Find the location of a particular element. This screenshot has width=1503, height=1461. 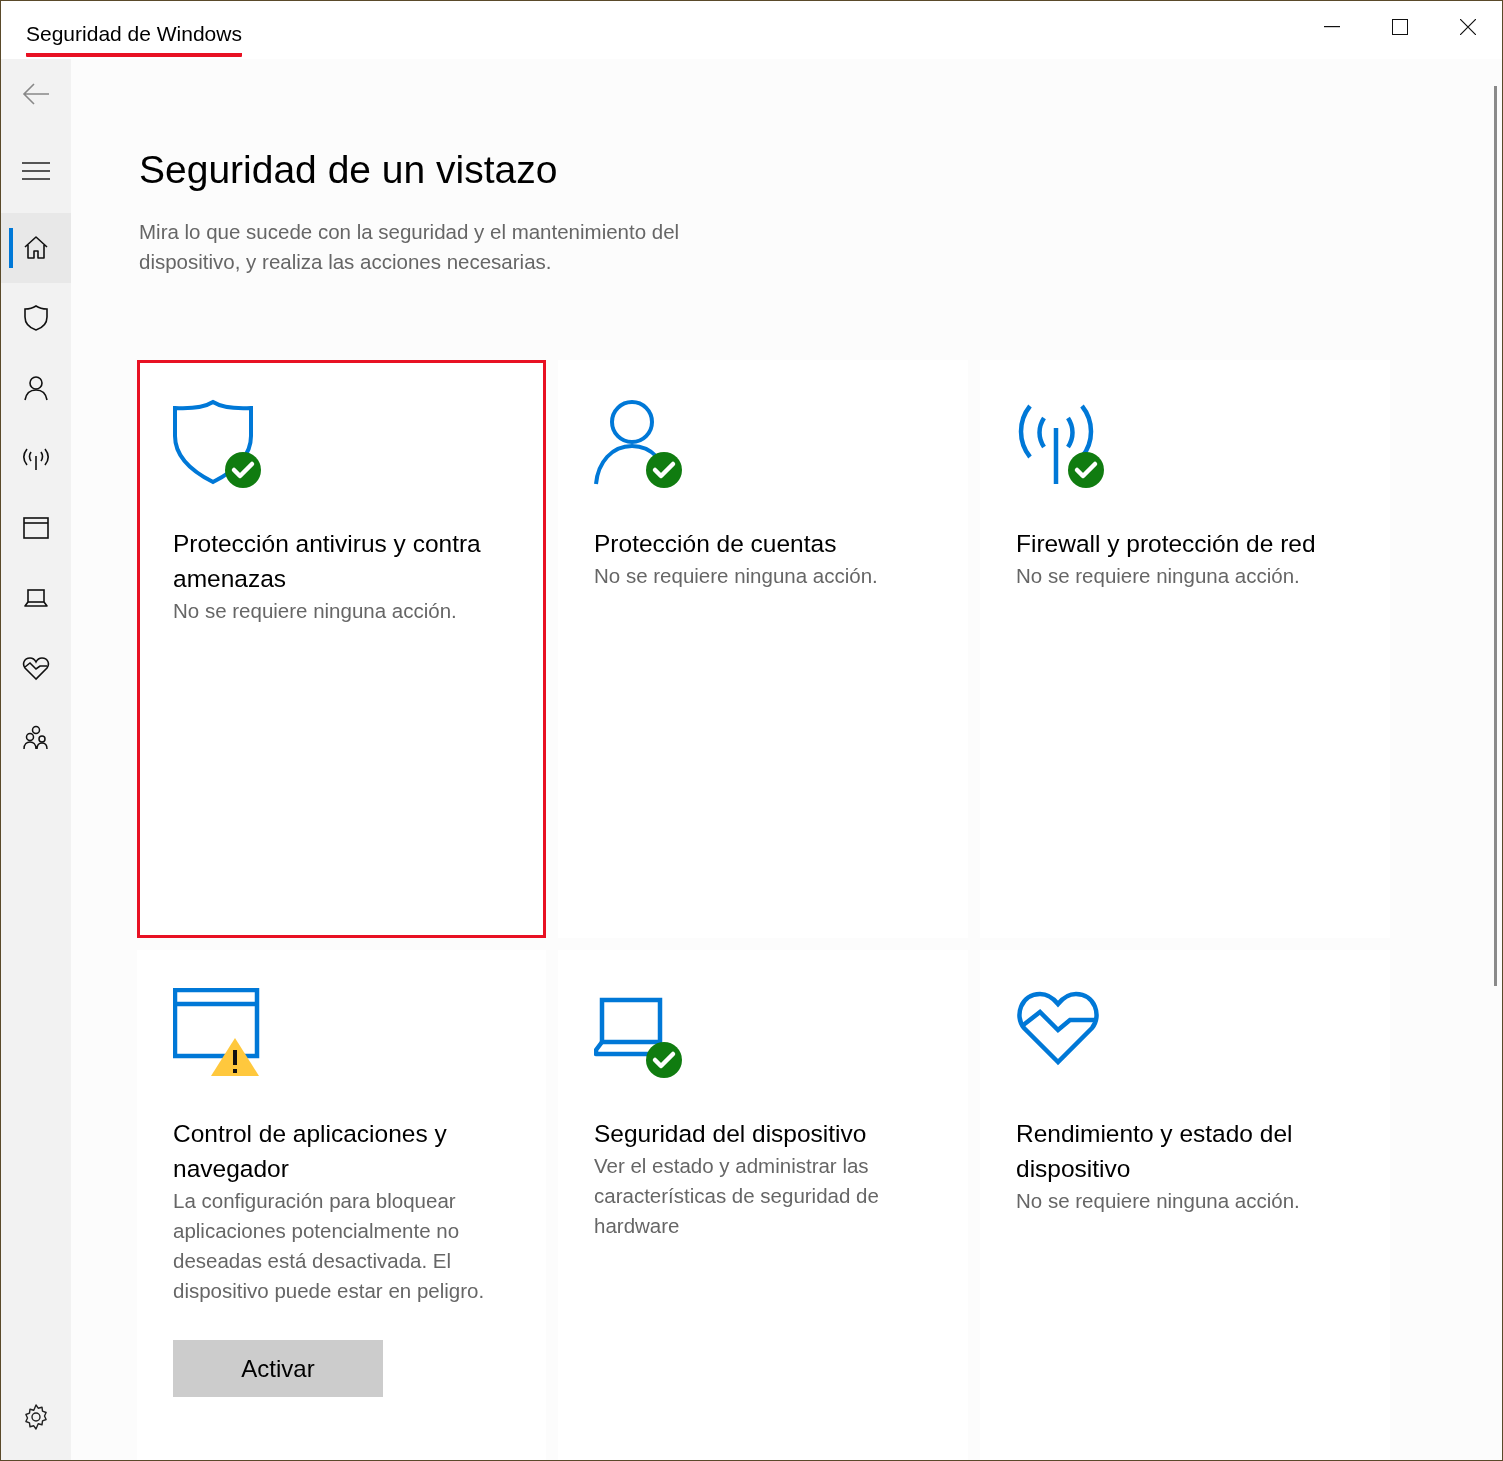

page-description: Mira lo que sucede con la seguridad y el mantenimiento del dispositivo, y realiza las acciones necesarias. is located at coordinates (410, 247).